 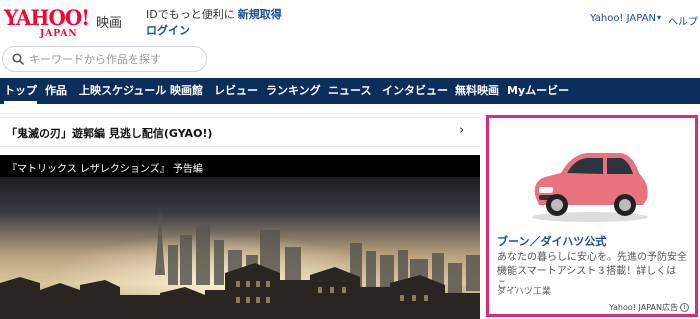 What do you see at coordinates (538, 91) in the screenshot?
I see `nav-item-my-movie: Myムービー` at bounding box center [538, 91].